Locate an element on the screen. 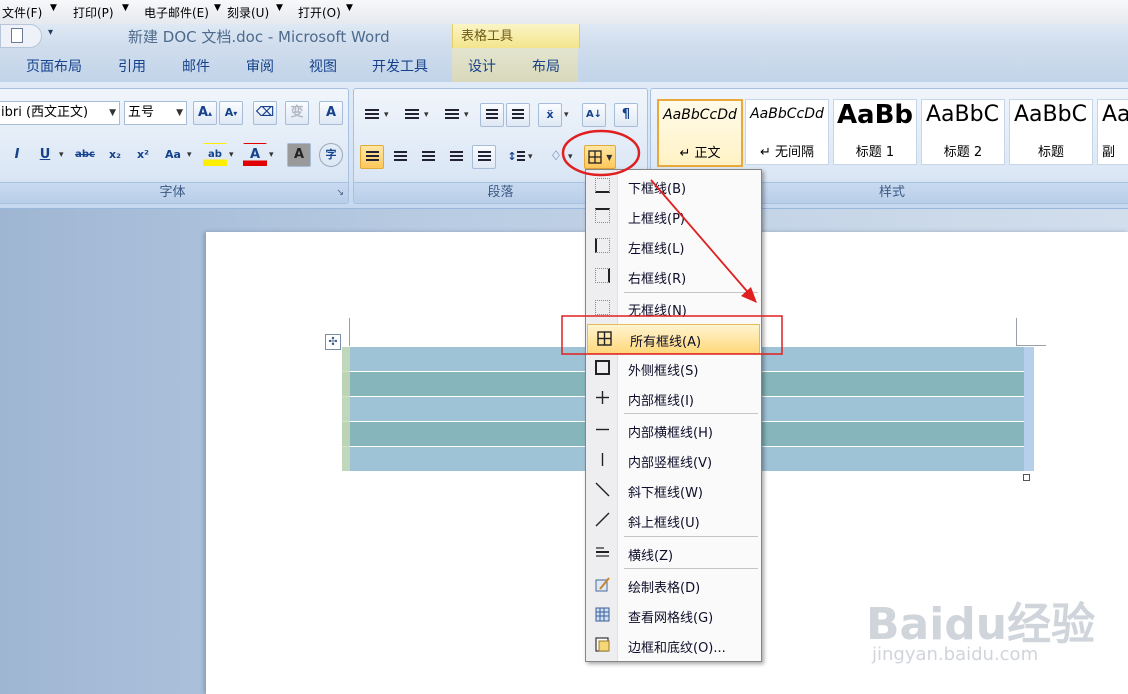  menu-burn: 刻录(U) is located at coordinates (248, 12).